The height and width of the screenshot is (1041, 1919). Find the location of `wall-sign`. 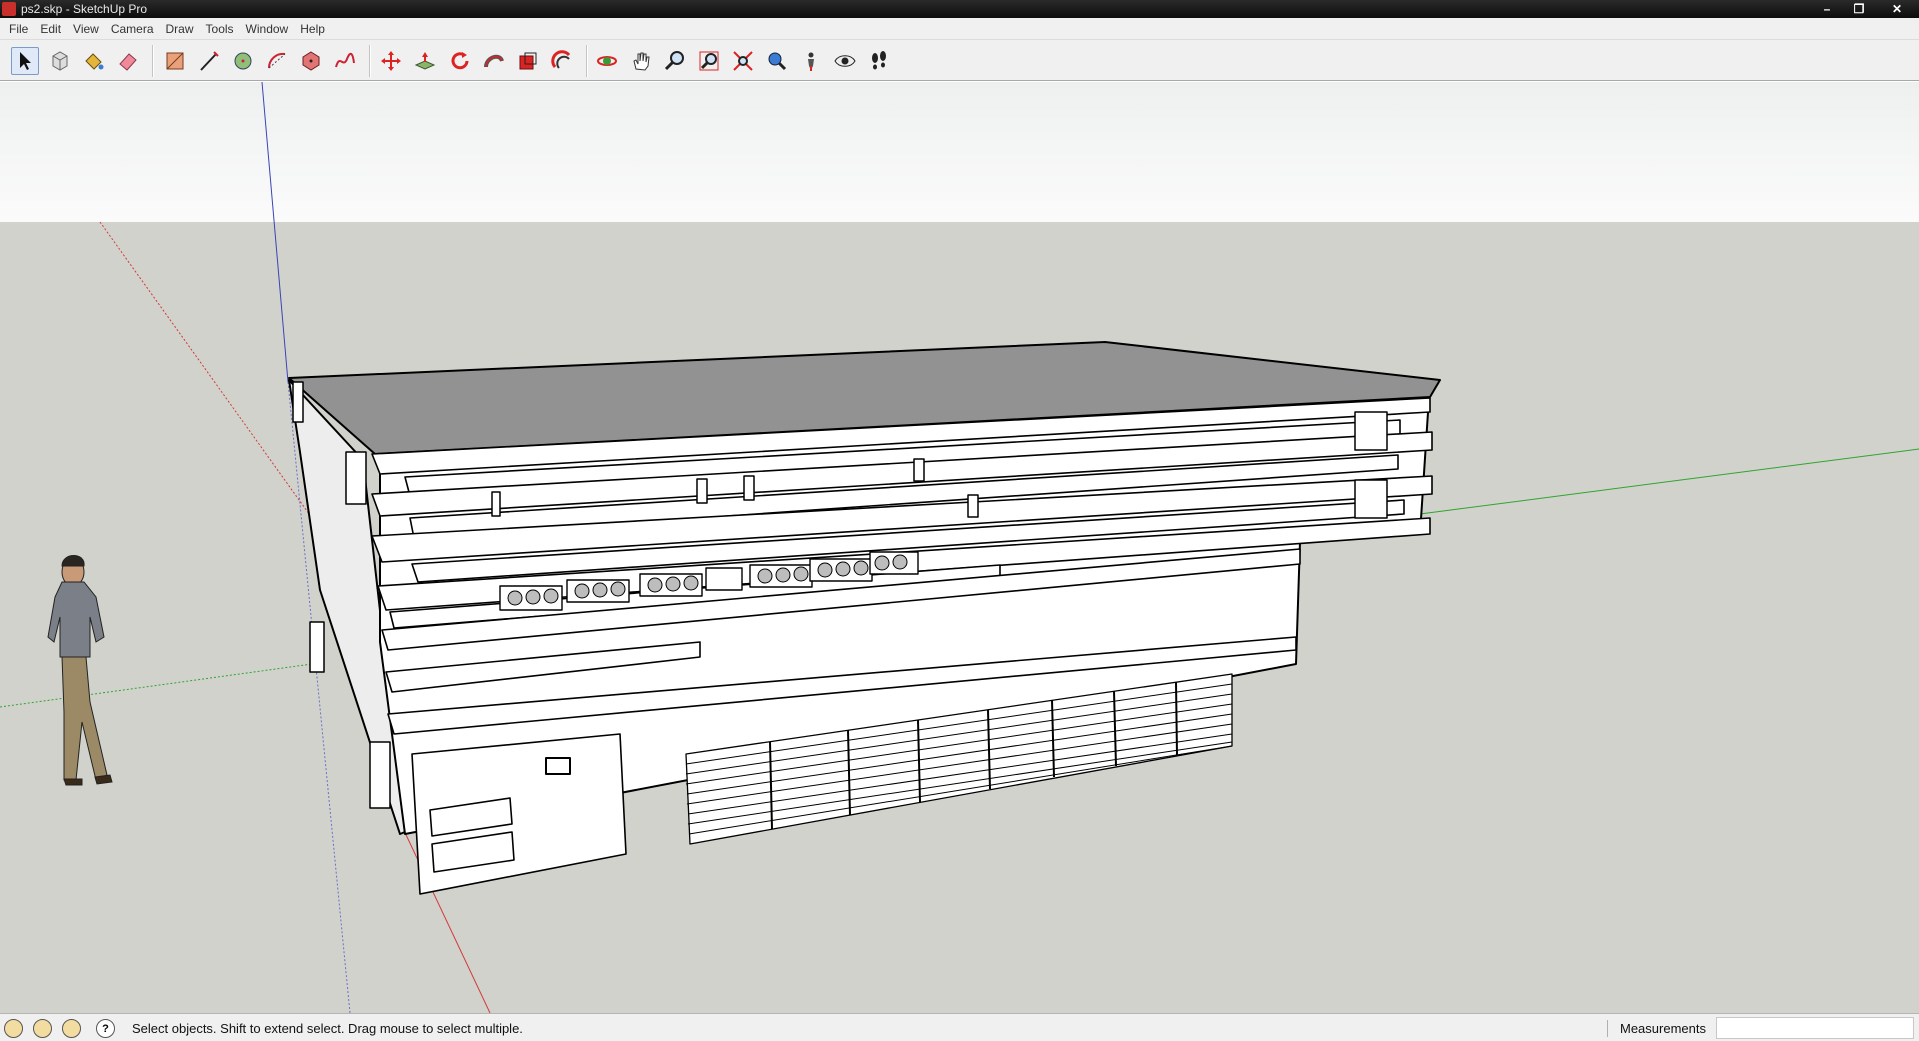

wall-sign is located at coordinates (558, 766).